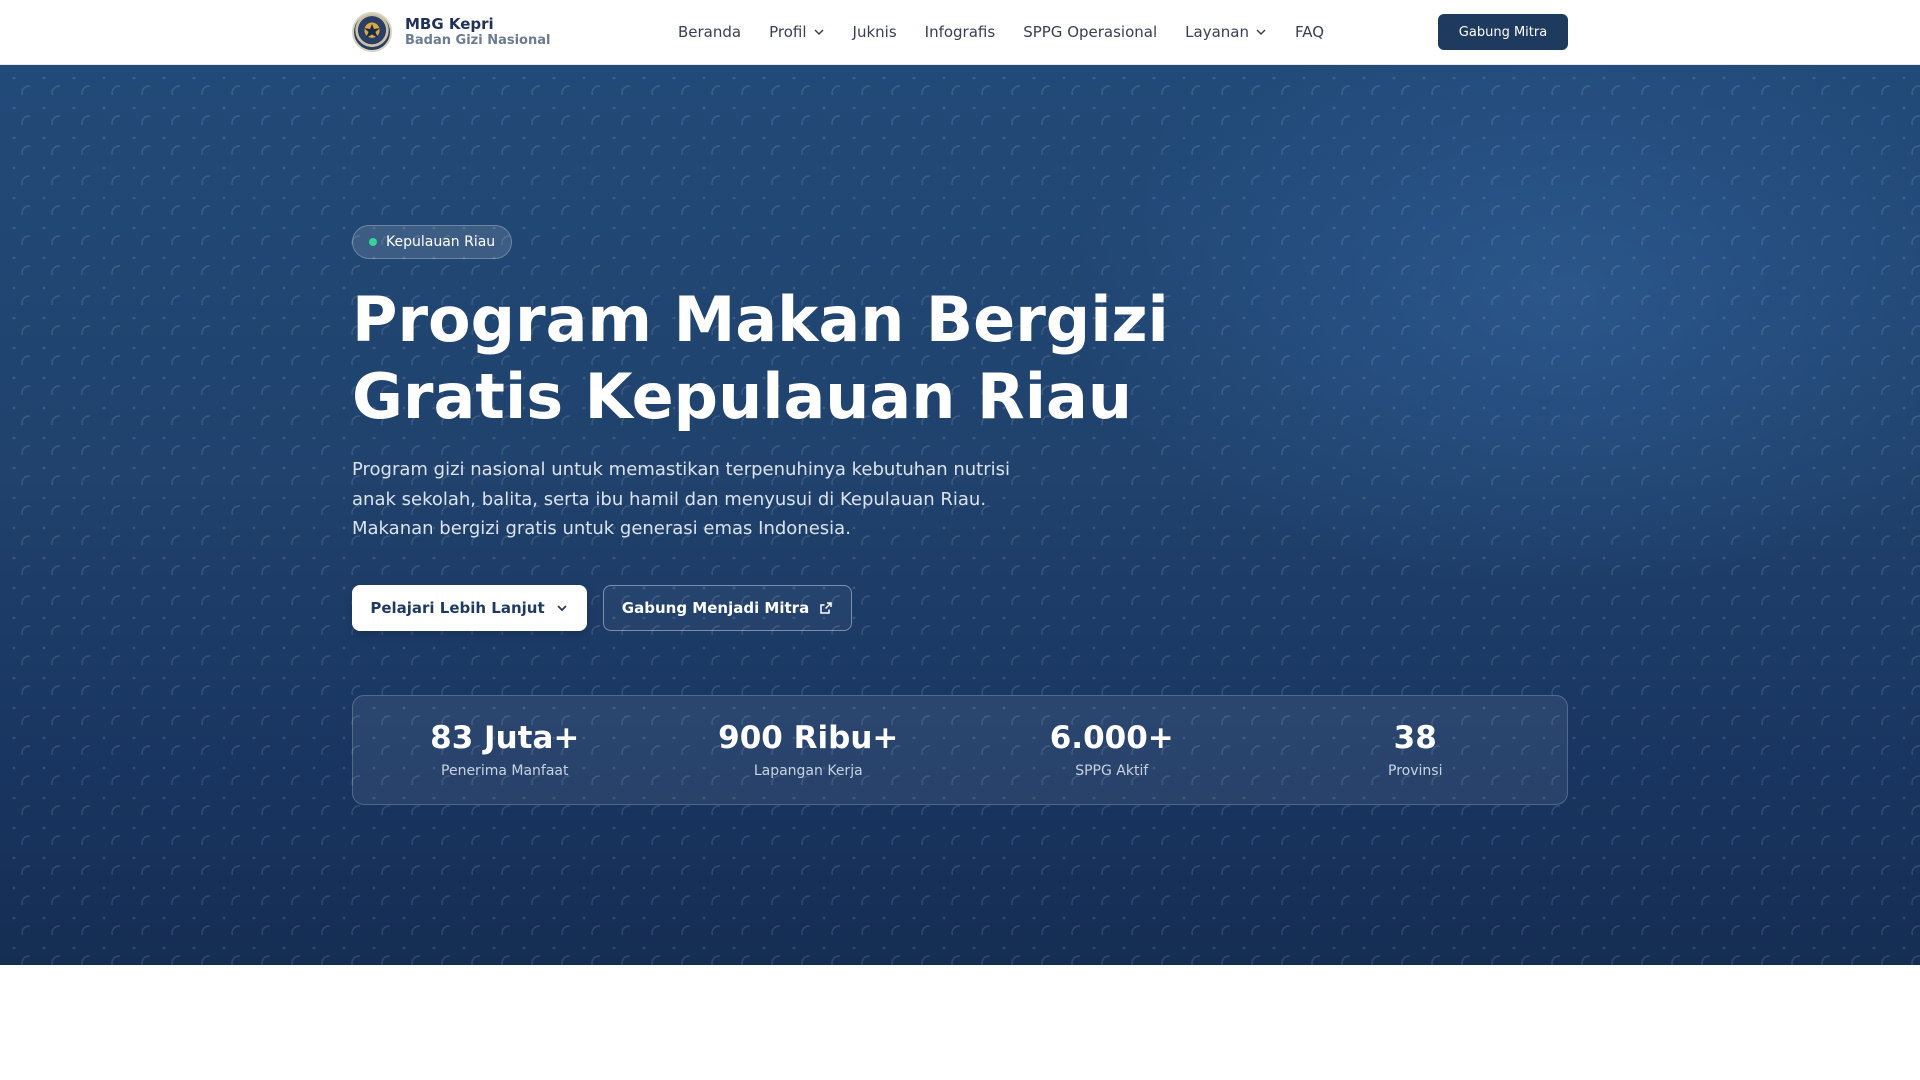 The height and width of the screenshot is (1080, 1920). I want to click on nav-item-profil: Profil, so click(796, 32).